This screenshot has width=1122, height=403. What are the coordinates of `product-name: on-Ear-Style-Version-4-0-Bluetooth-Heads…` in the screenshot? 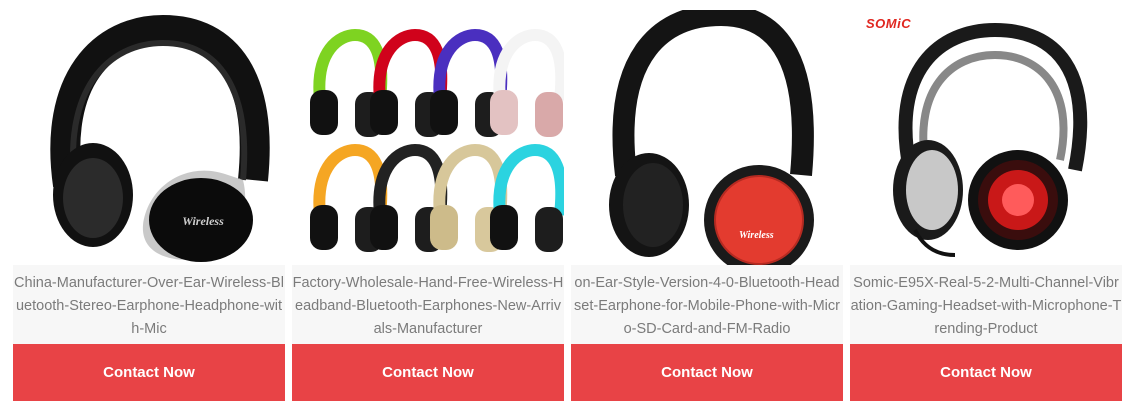 It's located at (707, 308).